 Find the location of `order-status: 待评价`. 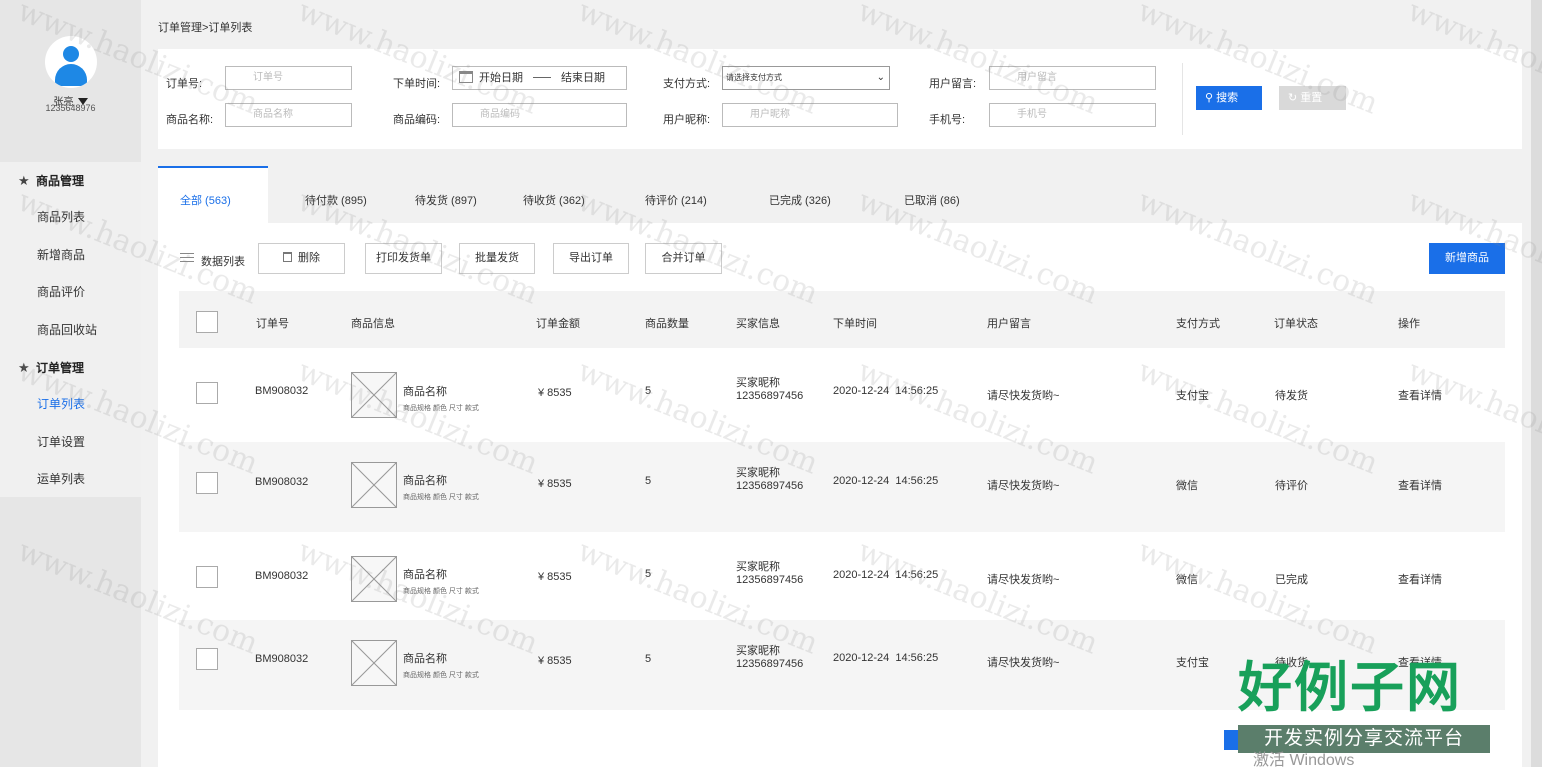

order-status: 待评价 is located at coordinates (1291, 486).